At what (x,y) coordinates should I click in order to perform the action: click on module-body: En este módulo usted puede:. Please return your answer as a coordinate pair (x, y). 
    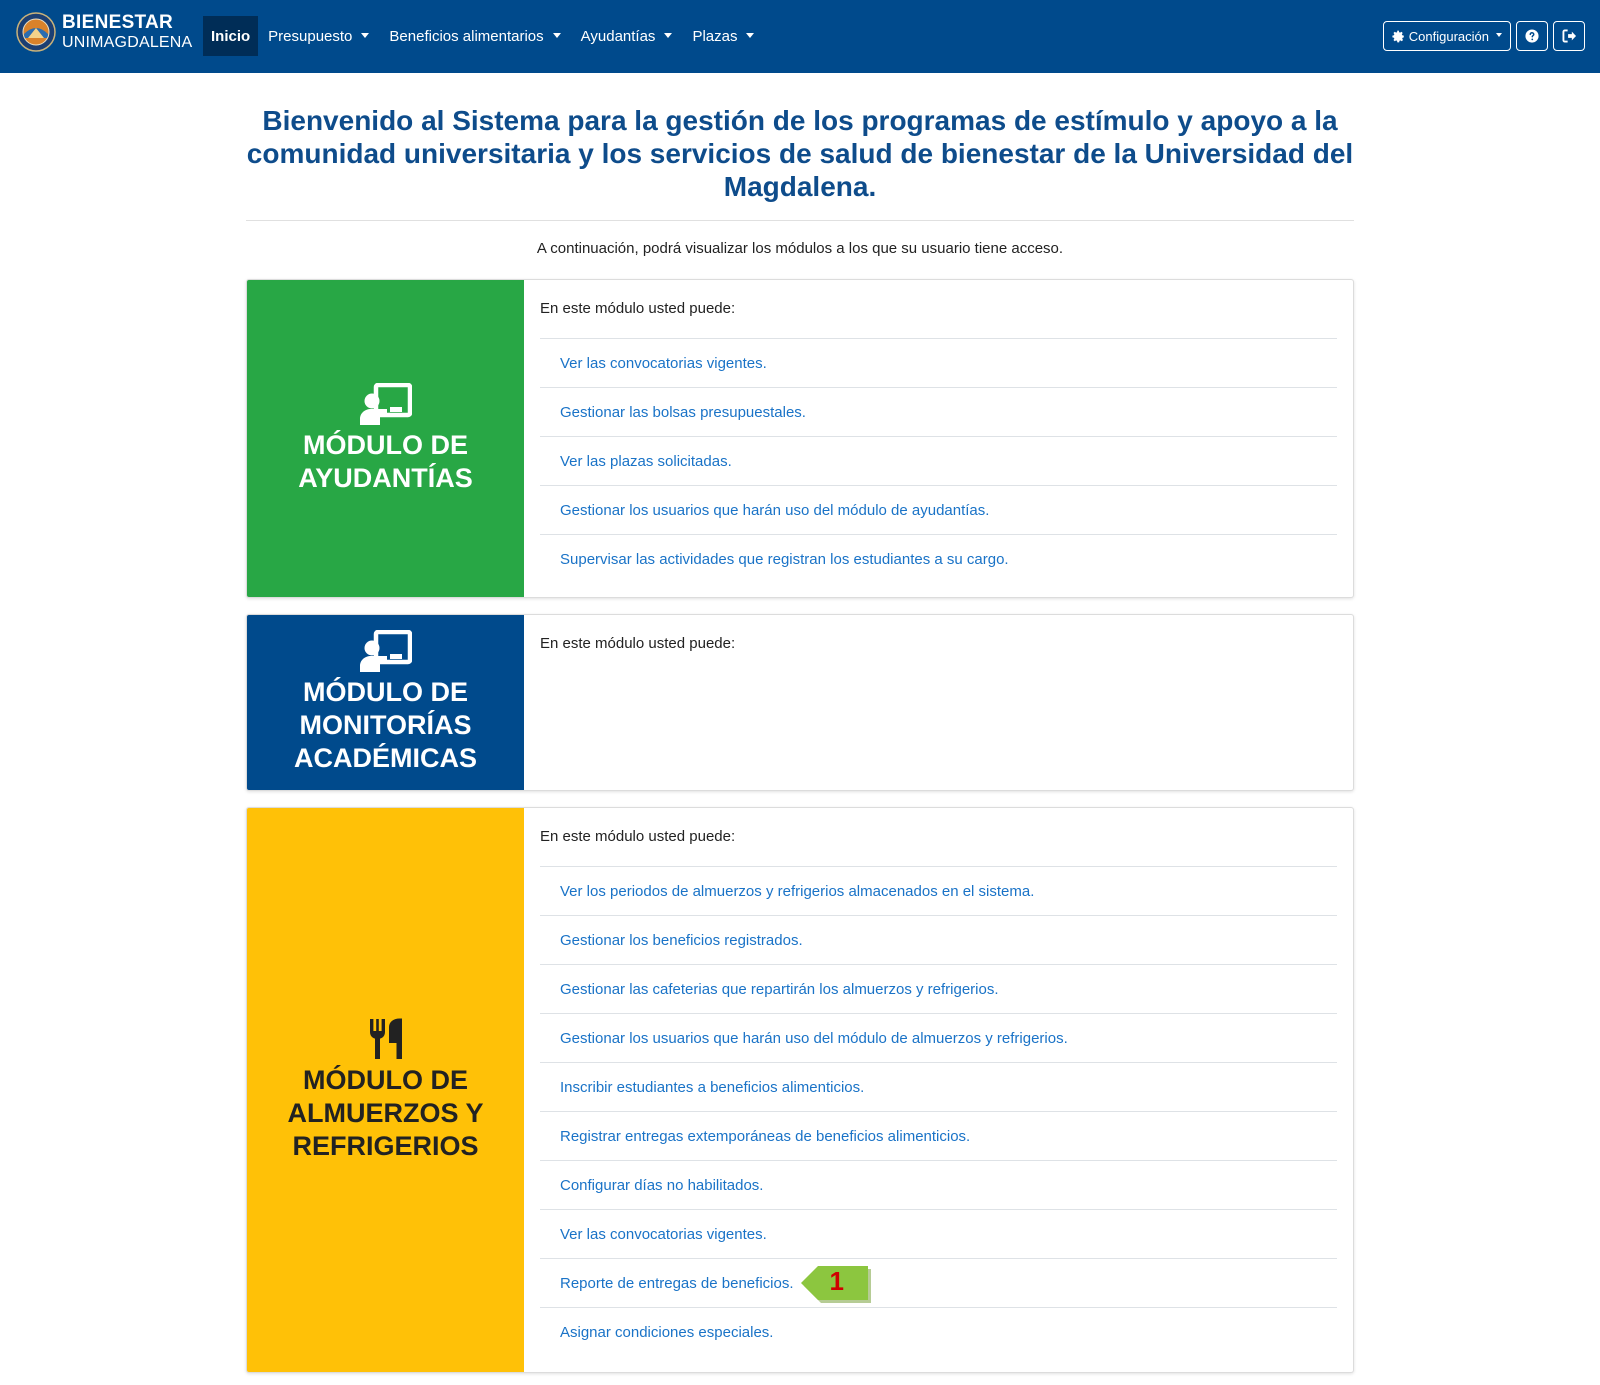
    Looking at the image, I should click on (938, 702).